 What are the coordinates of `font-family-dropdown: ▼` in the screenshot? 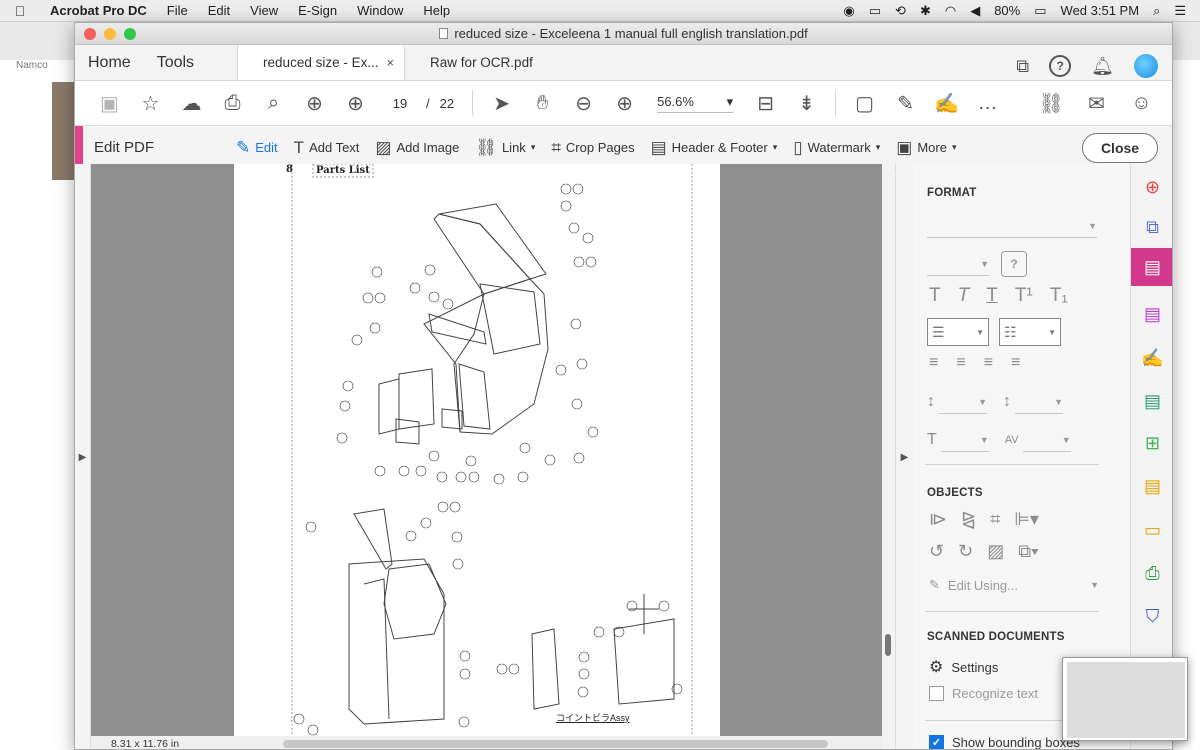 It's located at (1012, 226).